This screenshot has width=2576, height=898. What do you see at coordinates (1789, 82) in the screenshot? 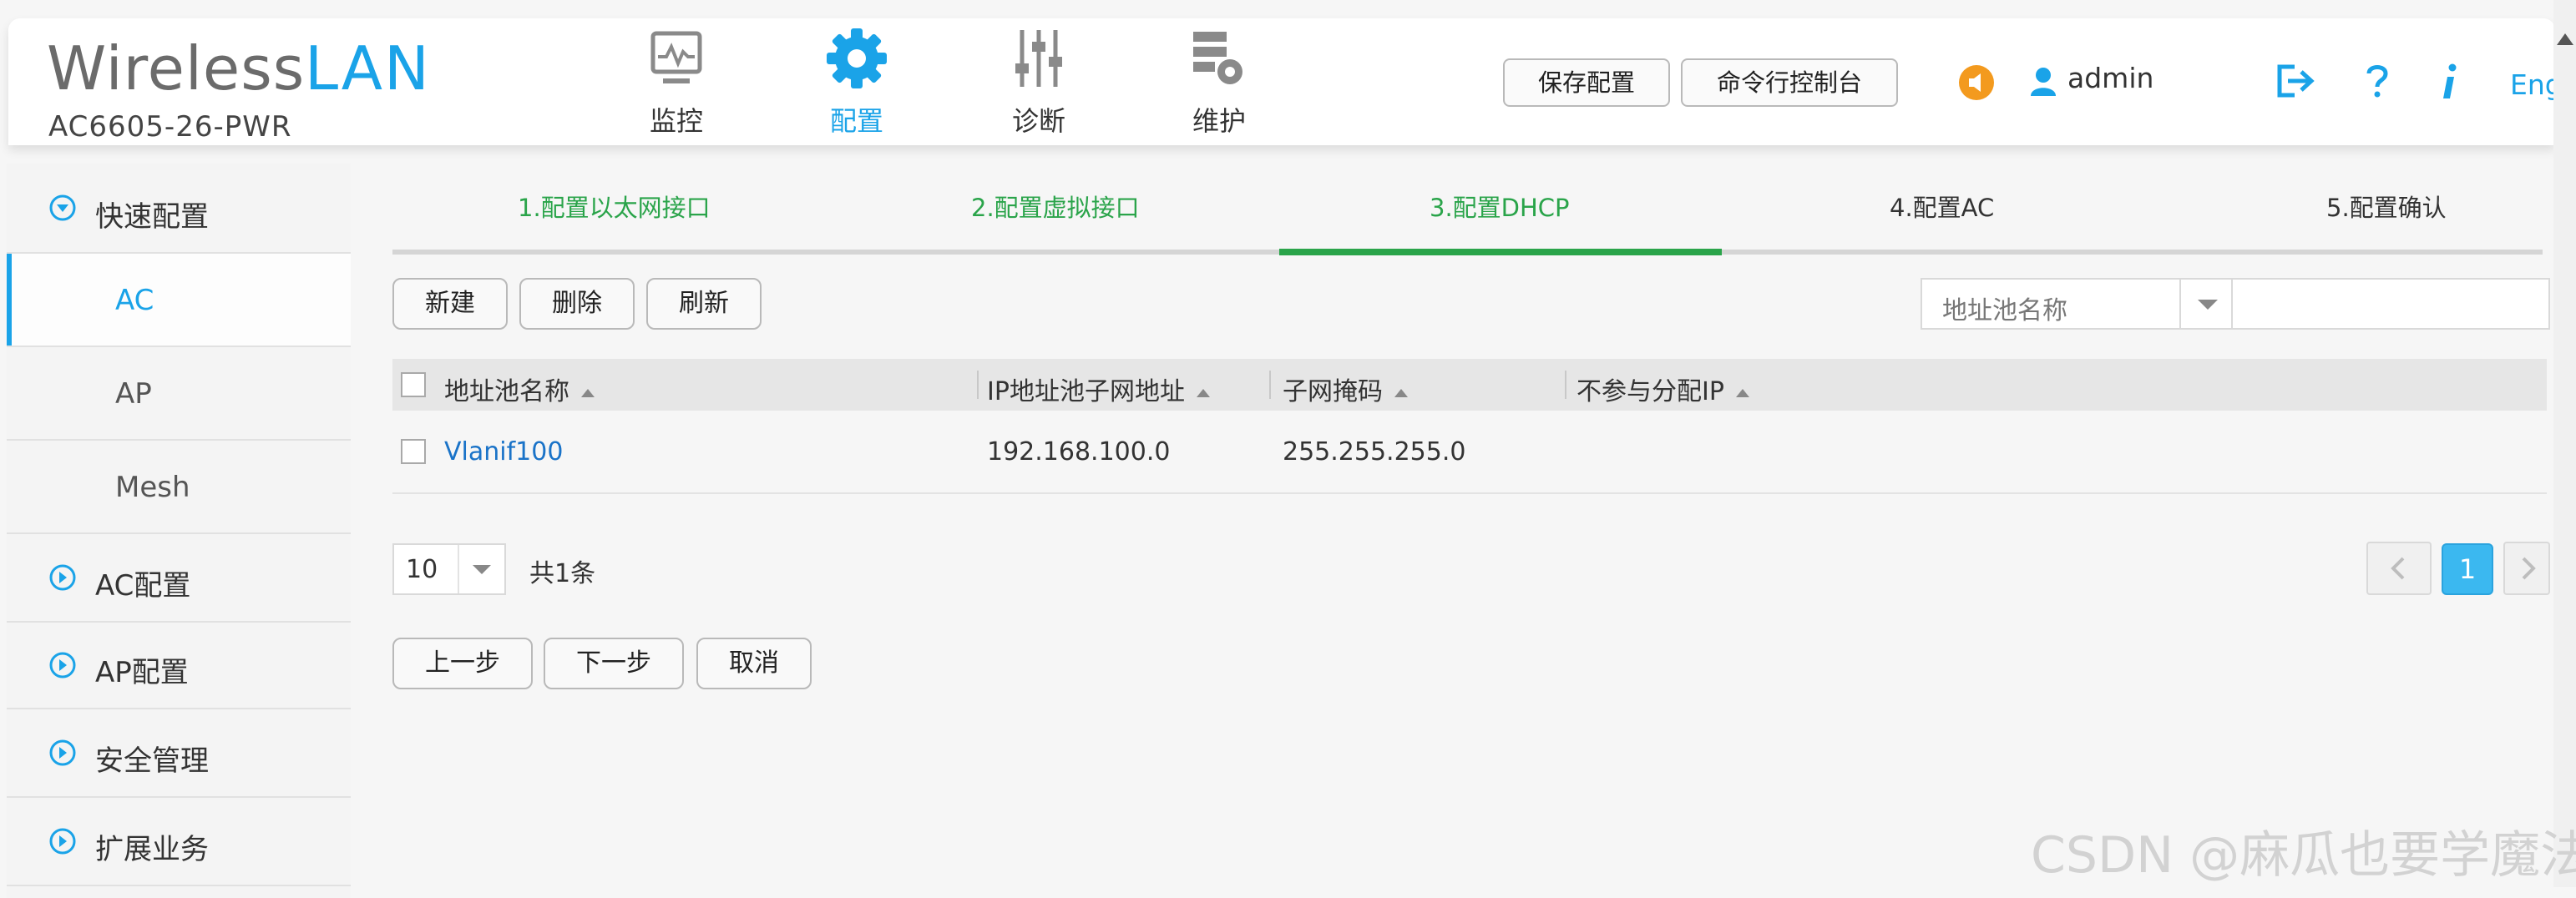
I see `cli-console-button: 命令行控制台` at bounding box center [1789, 82].